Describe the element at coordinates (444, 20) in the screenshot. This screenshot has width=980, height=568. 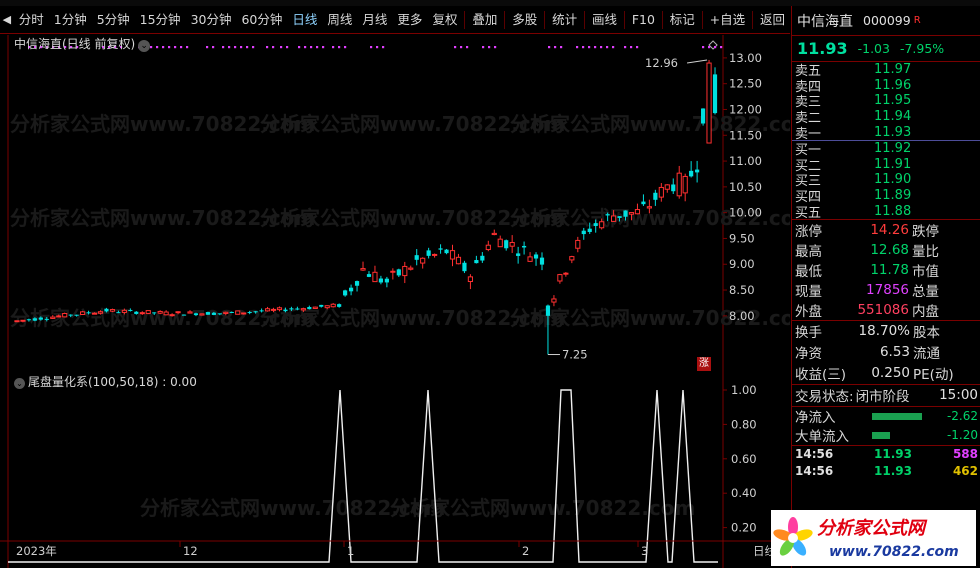
I see `restore-rights-button: 复权` at that location.